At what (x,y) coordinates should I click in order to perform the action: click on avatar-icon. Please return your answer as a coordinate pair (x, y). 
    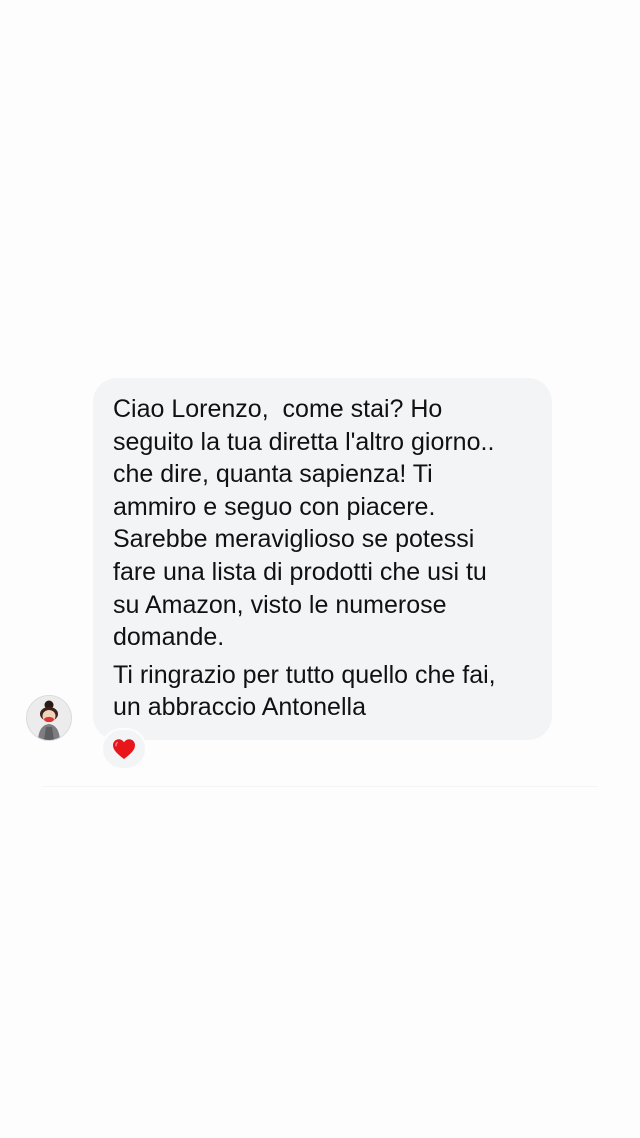
    Looking at the image, I should click on (49, 718).